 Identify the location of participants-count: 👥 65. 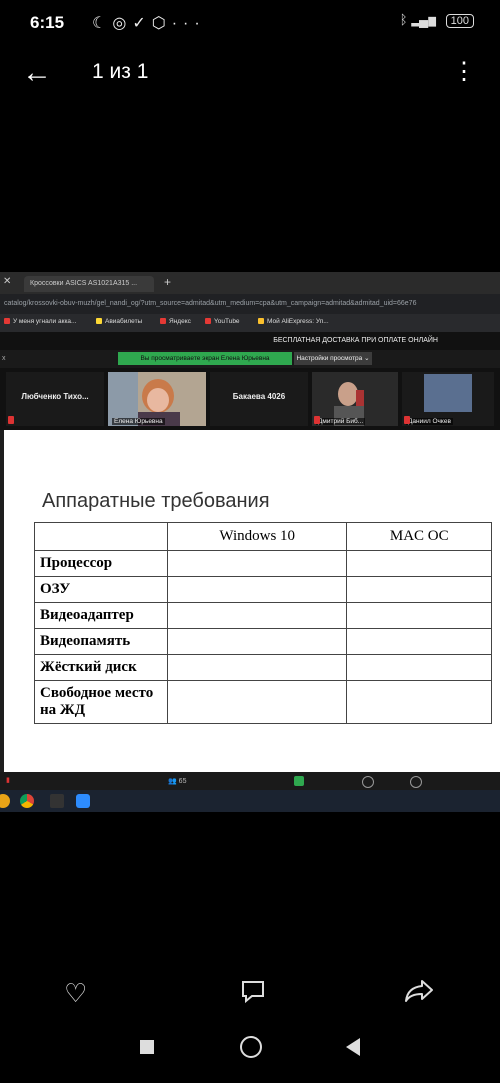
(177, 781).